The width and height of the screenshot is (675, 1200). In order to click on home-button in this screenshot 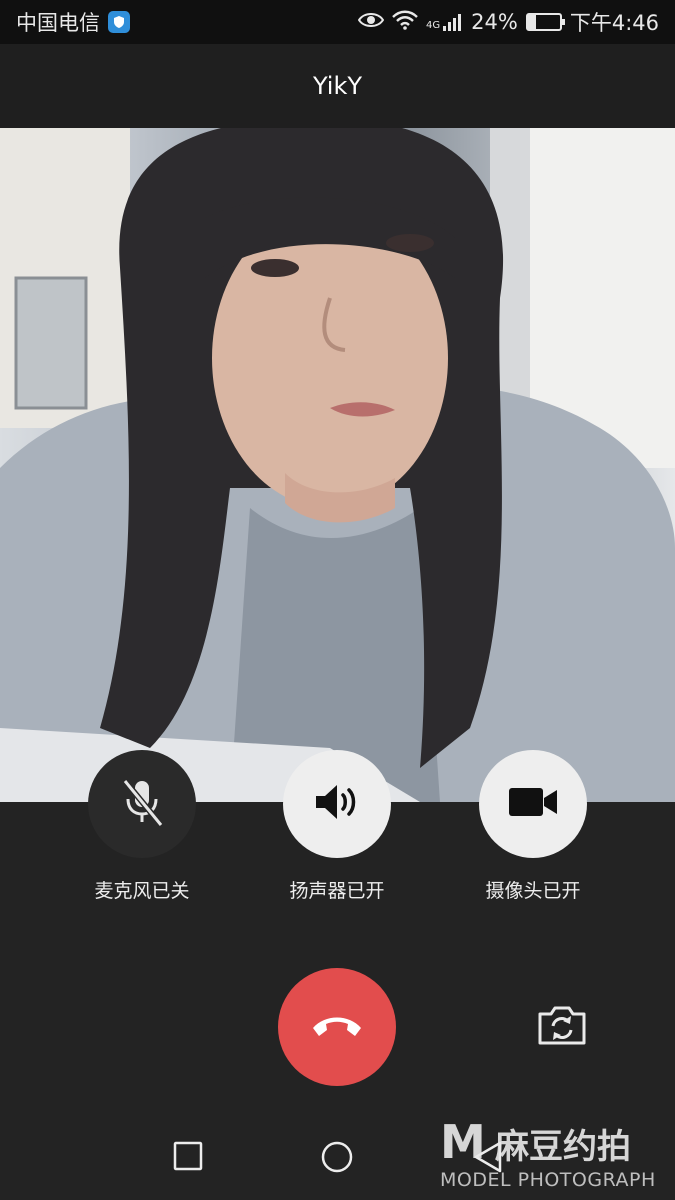, I will do `click(337, 1159)`.